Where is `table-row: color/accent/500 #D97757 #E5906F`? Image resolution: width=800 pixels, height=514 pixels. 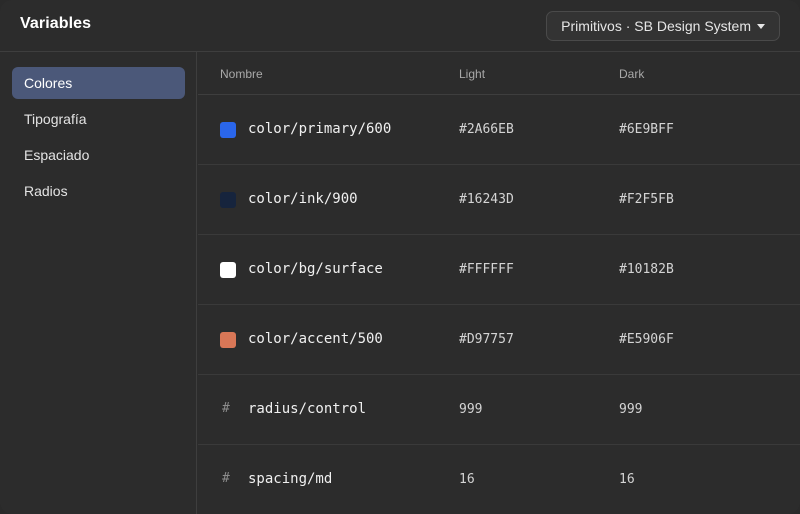
table-row: color/accent/500 #D97757 #E5906F is located at coordinates (499, 340).